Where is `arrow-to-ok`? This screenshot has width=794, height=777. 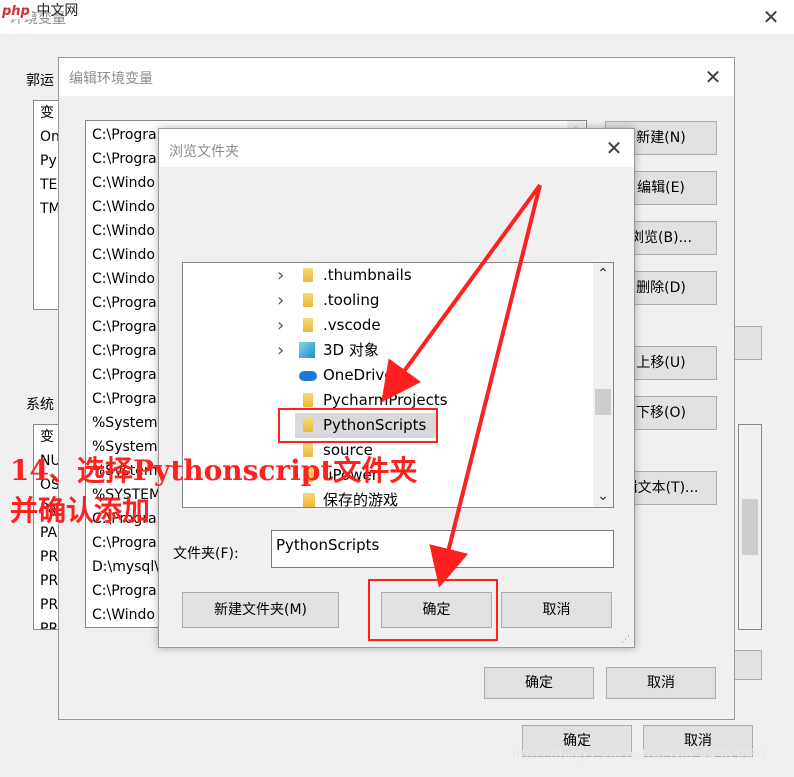
arrow-to-ok is located at coordinates (485, 386).